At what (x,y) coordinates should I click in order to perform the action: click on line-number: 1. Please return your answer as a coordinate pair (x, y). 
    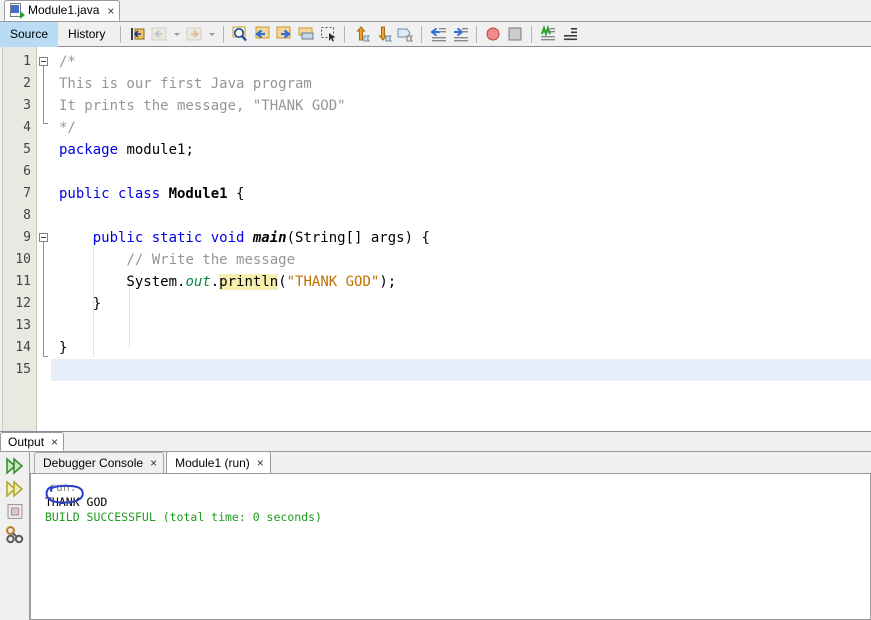
    Looking at the image, I should click on (27, 61).